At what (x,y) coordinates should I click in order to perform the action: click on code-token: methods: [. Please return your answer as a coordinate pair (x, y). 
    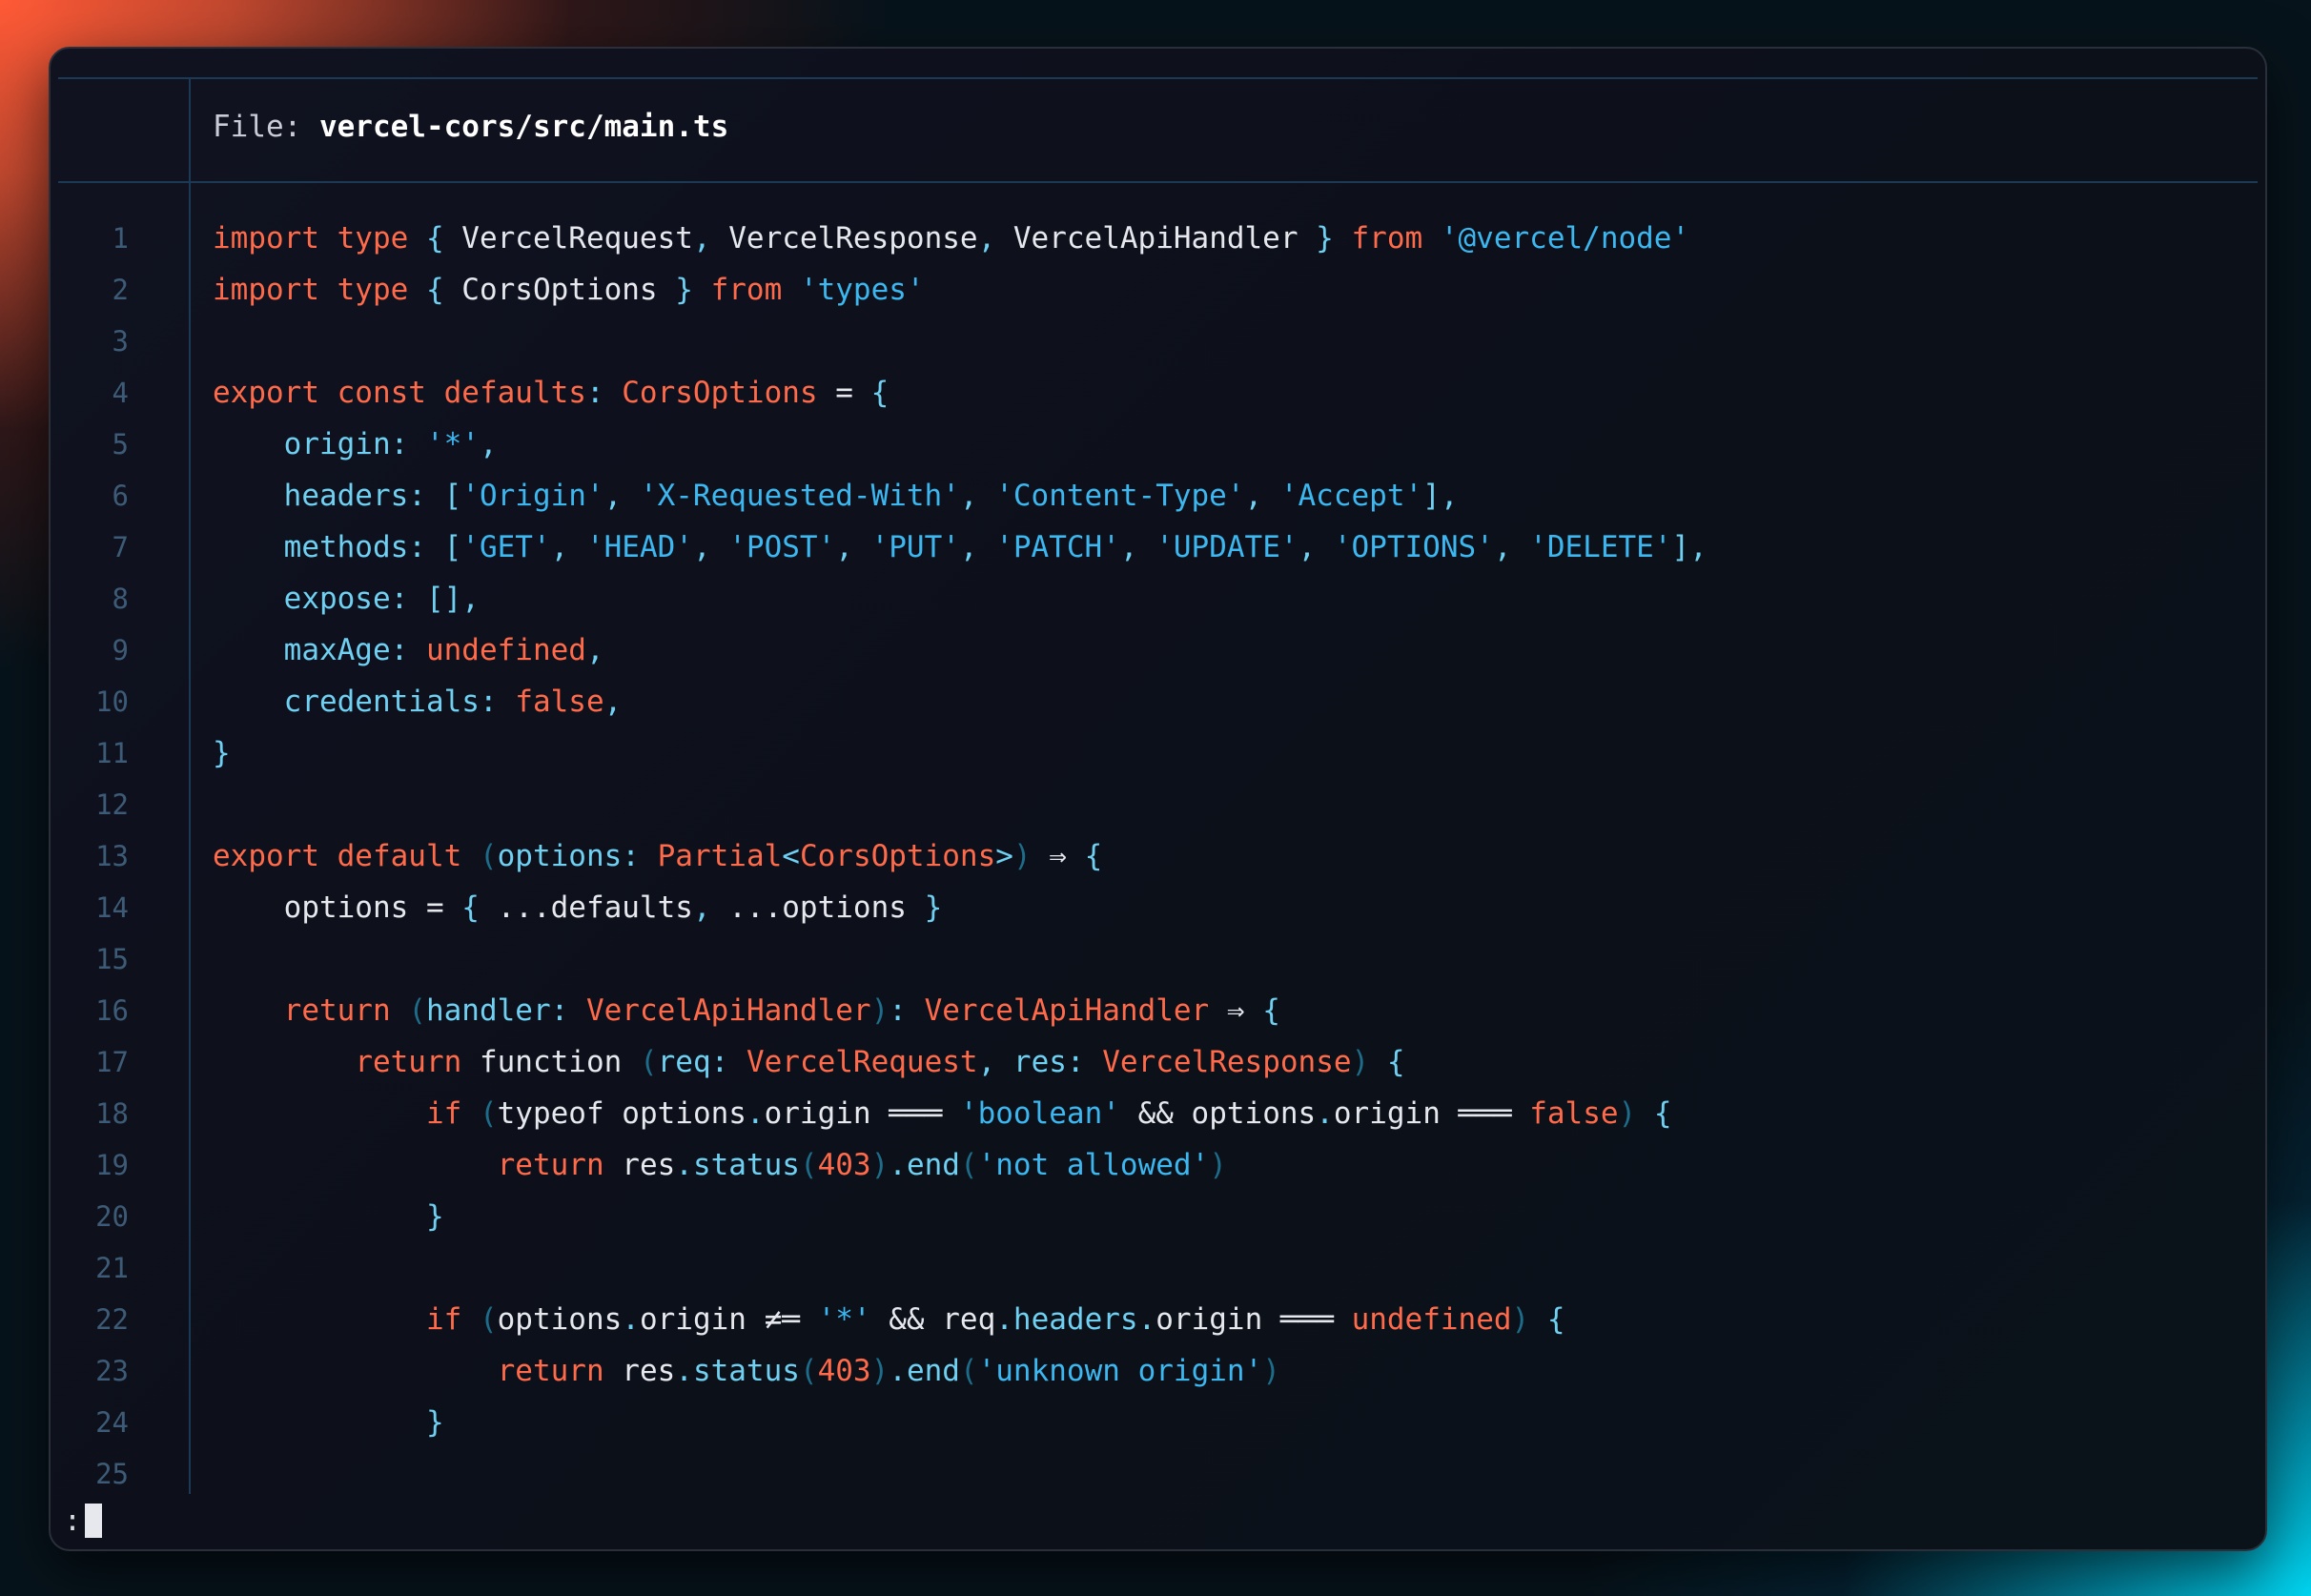
    Looking at the image, I should click on (372, 547).